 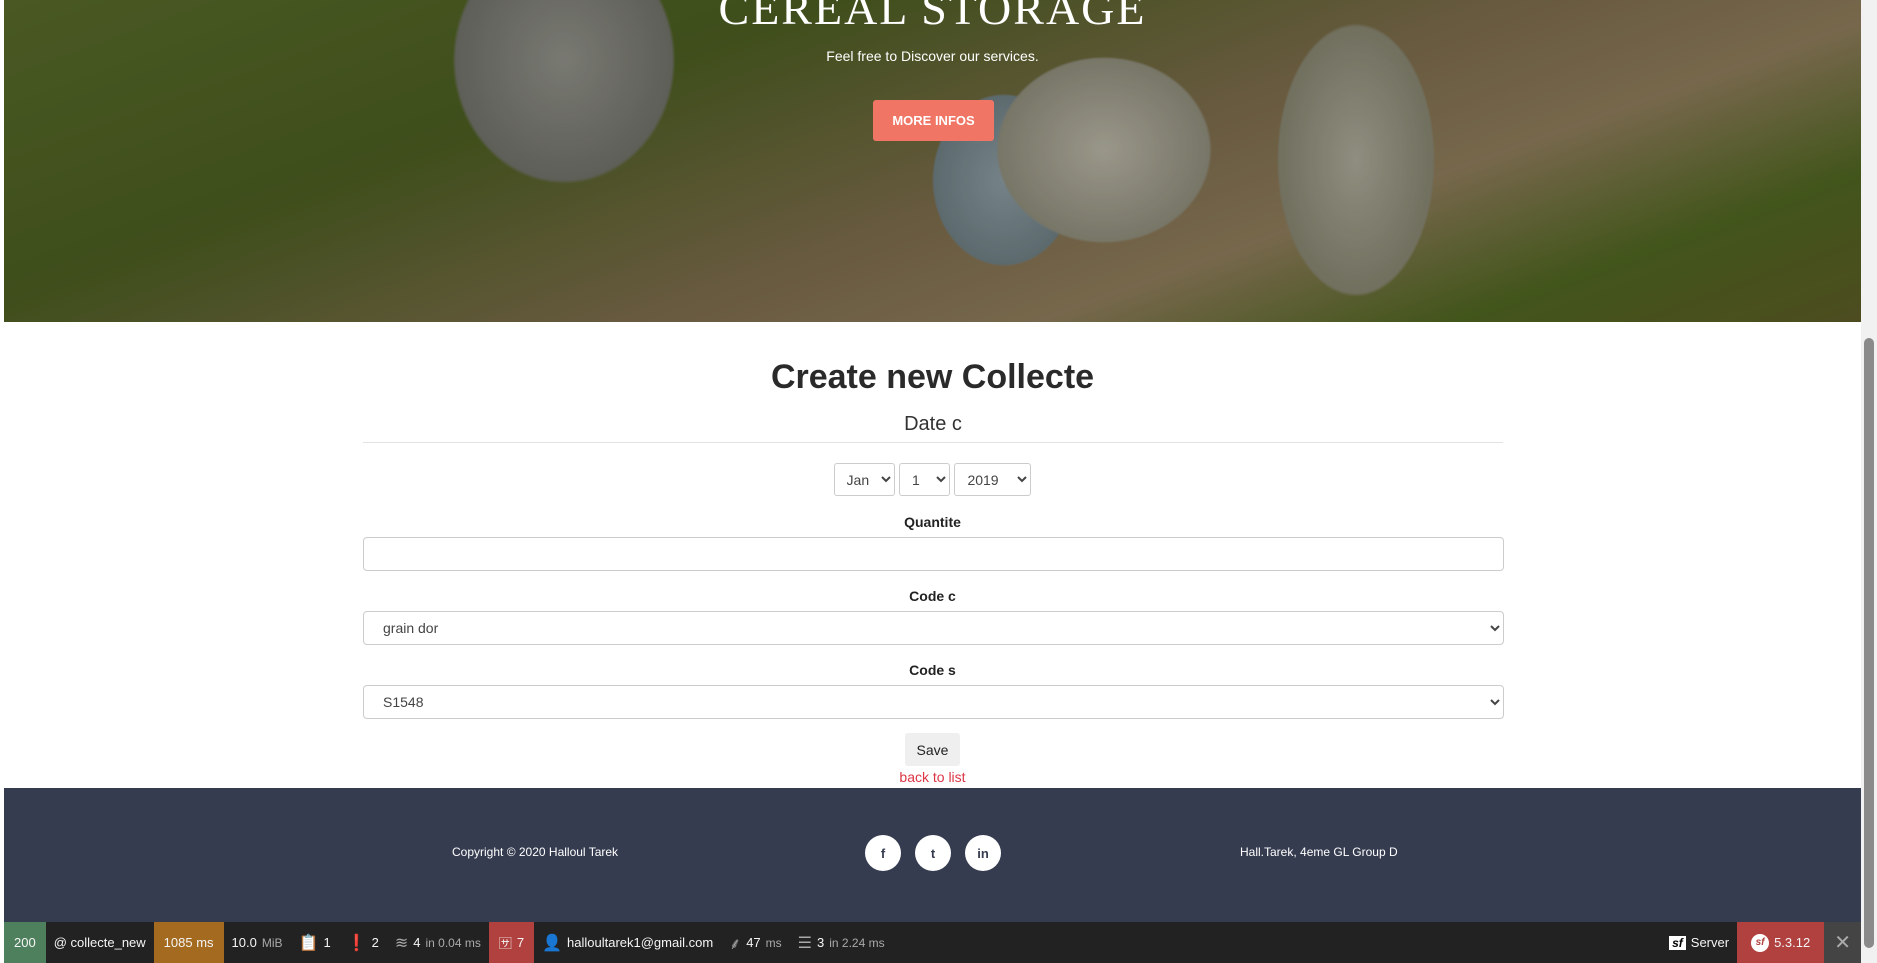 I want to click on status-code: 200, so click(x=25, y=942).